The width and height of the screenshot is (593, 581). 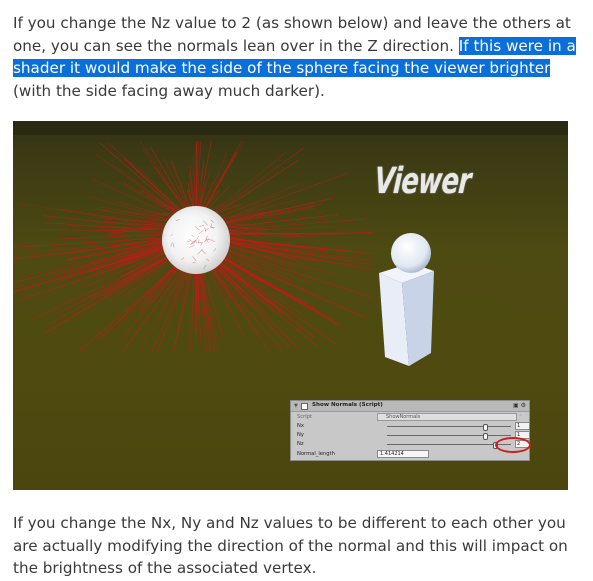 I want to click on nx-row: Nx 1, so click(x=413, y=426).